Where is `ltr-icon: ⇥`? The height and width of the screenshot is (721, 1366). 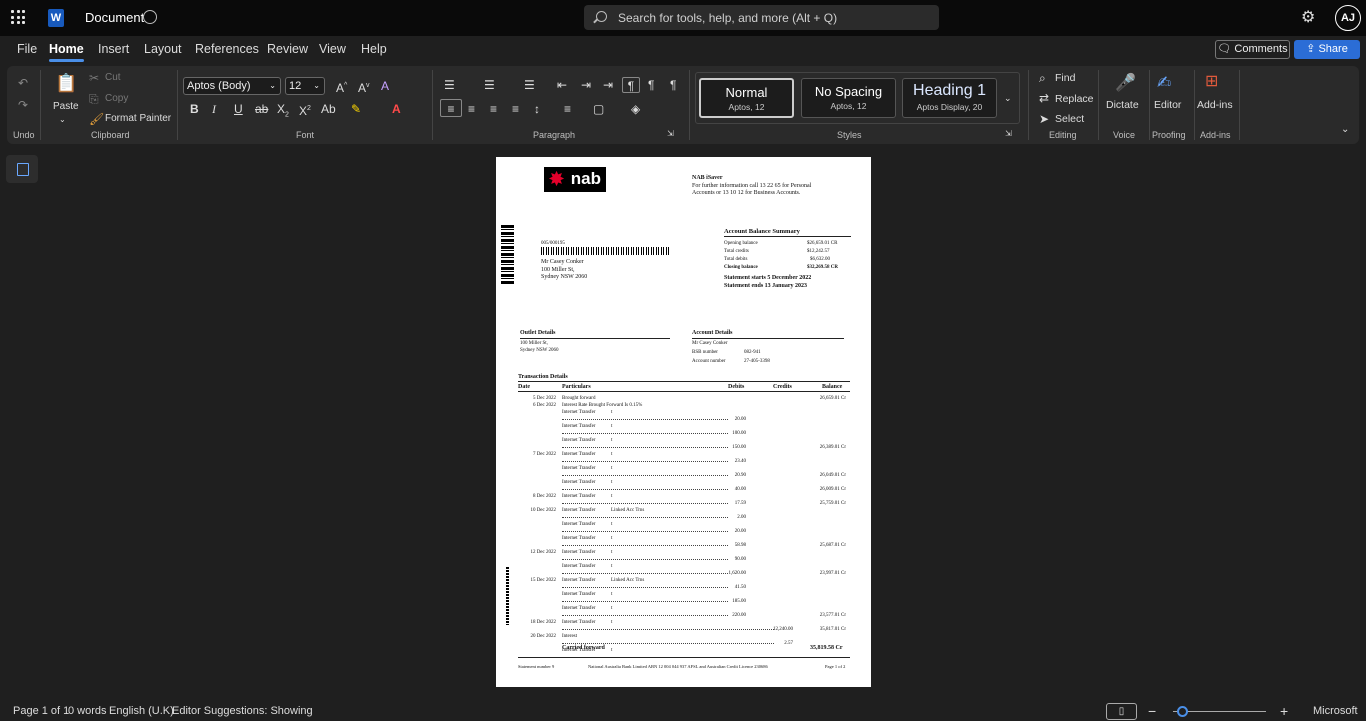
ltr-icon: ⇥ is located at coordinates (608, 85).